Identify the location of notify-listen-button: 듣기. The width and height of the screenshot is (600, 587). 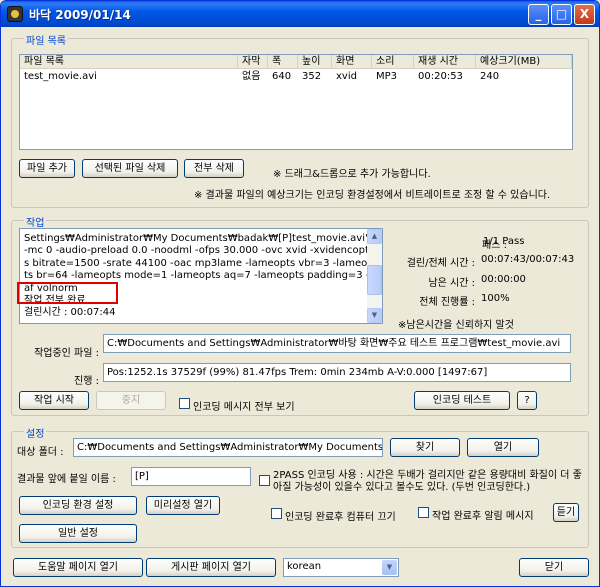
(566, 512).